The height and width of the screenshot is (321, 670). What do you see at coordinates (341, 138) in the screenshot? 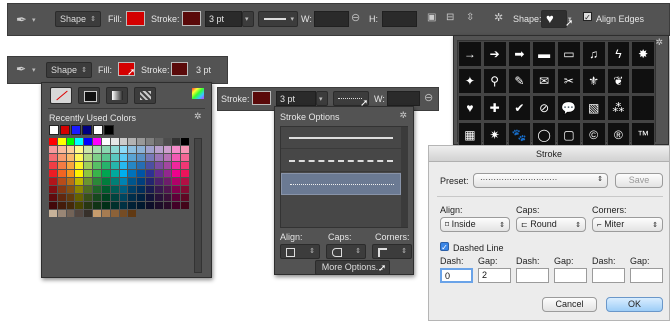
I see `solid-stroke-item` at bounding box center [341, 138].